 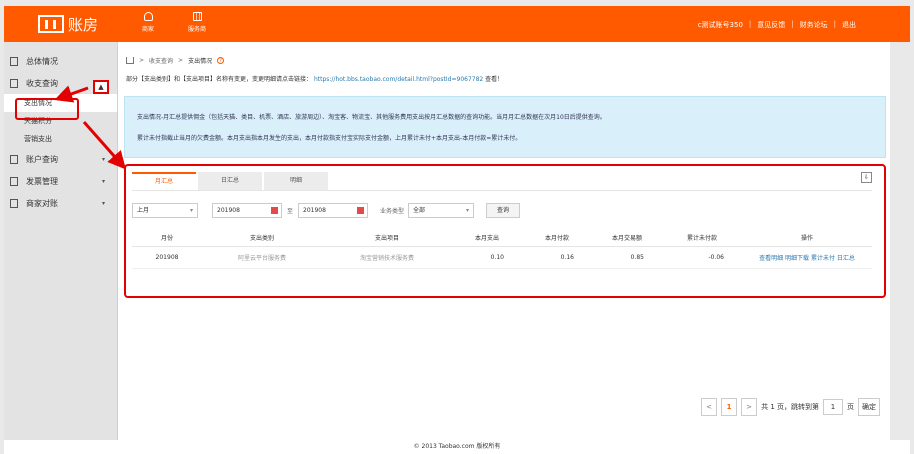 I want to click on cell-unpaid: -0.06, so click(x=702, y=257).